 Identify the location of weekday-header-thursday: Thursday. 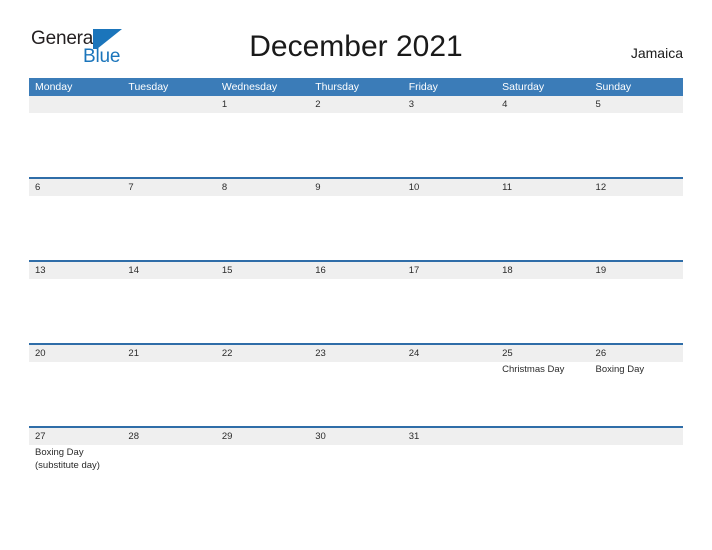
(337, 87).